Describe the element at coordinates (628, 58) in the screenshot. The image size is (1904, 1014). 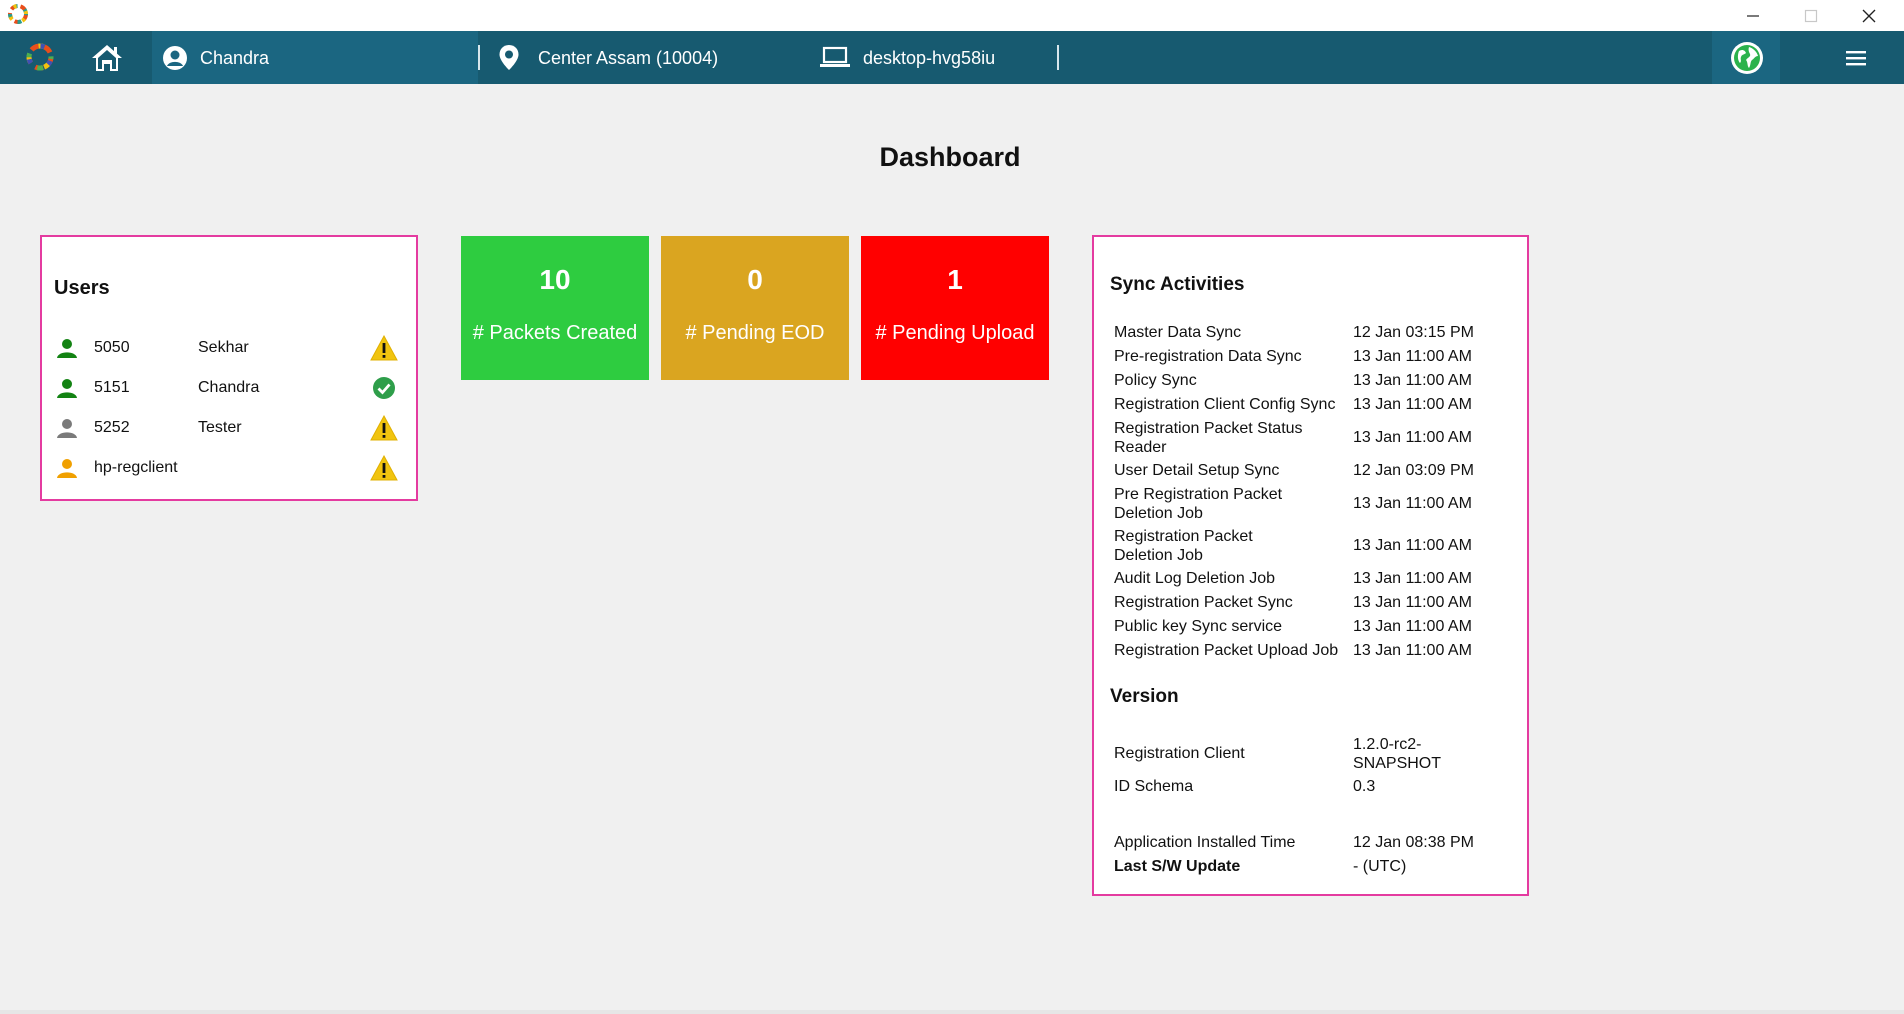
I see `center-name: Center Assam (10004)` at that location.